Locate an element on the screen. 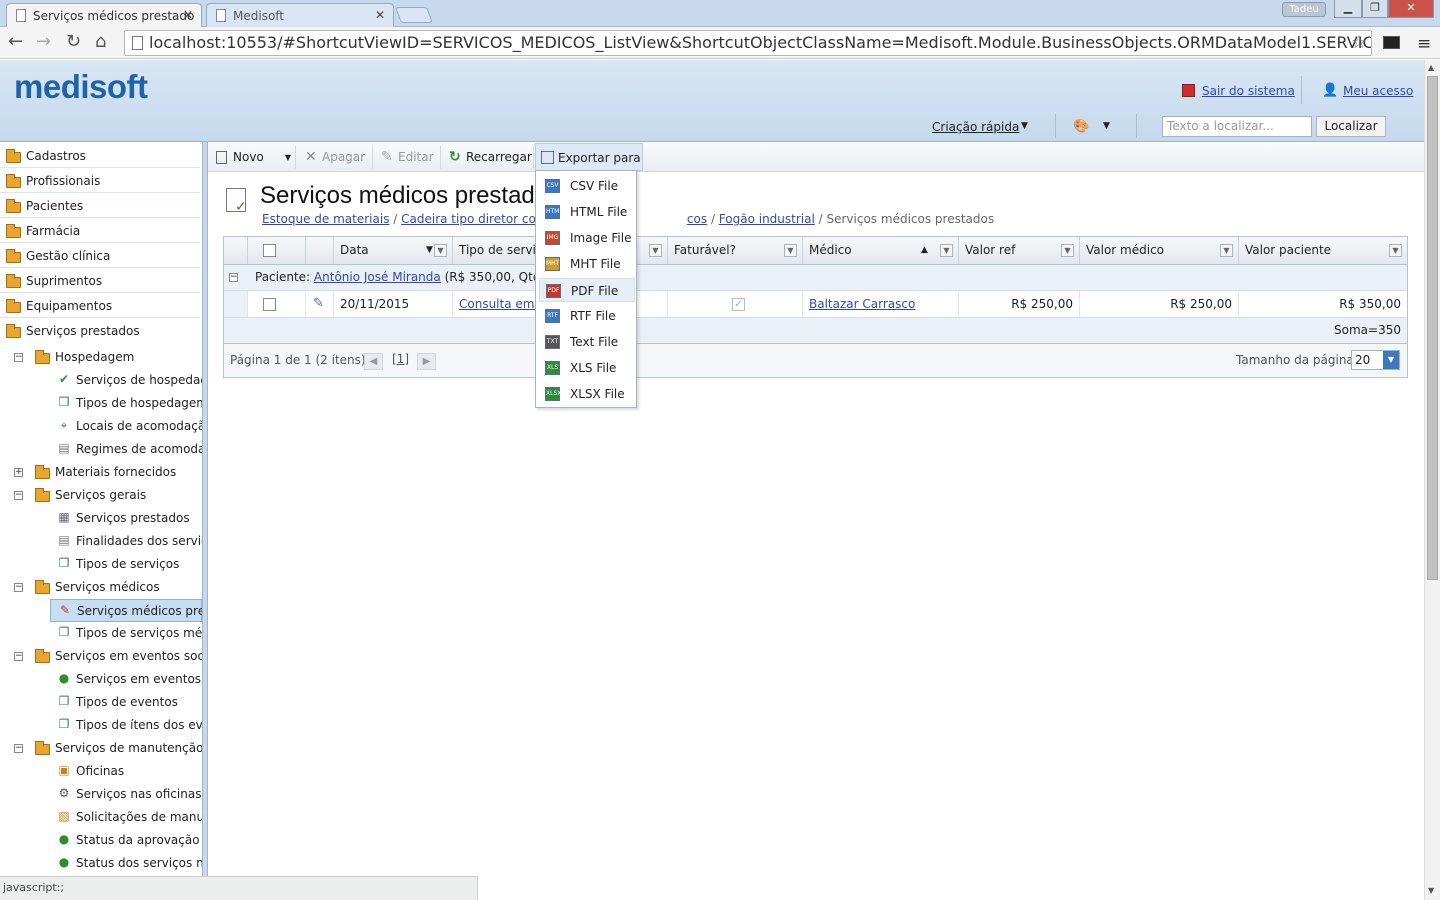 The height and width of the screenshot is (900, 1440). nav-tree-item: ❐ Tipos de eventos is located at coordinates (126, 702).